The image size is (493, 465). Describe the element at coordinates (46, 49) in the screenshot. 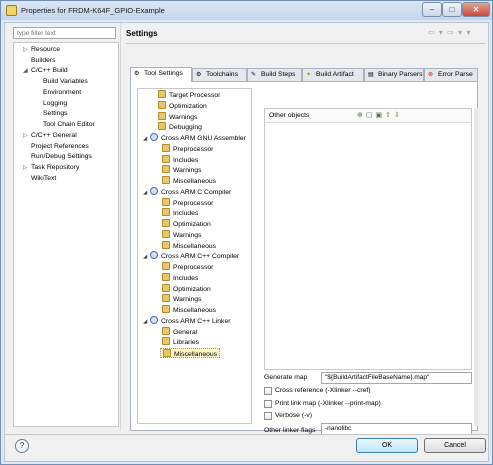

I see `nav-label: Resource` at that location.